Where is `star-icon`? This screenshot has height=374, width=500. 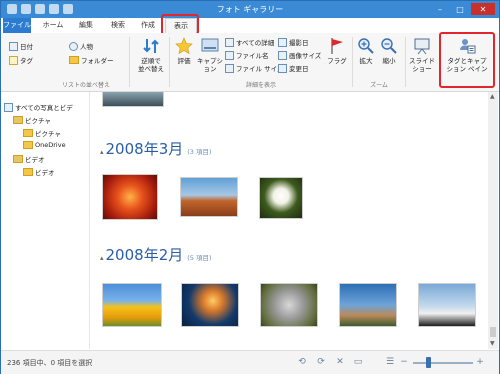
star-icon is located at coordinates (184, 46).